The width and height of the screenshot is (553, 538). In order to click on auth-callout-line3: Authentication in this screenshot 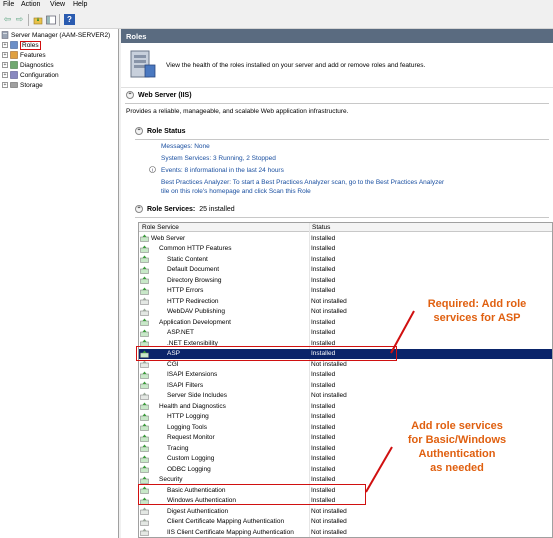, I will do `click(457, 454)`.